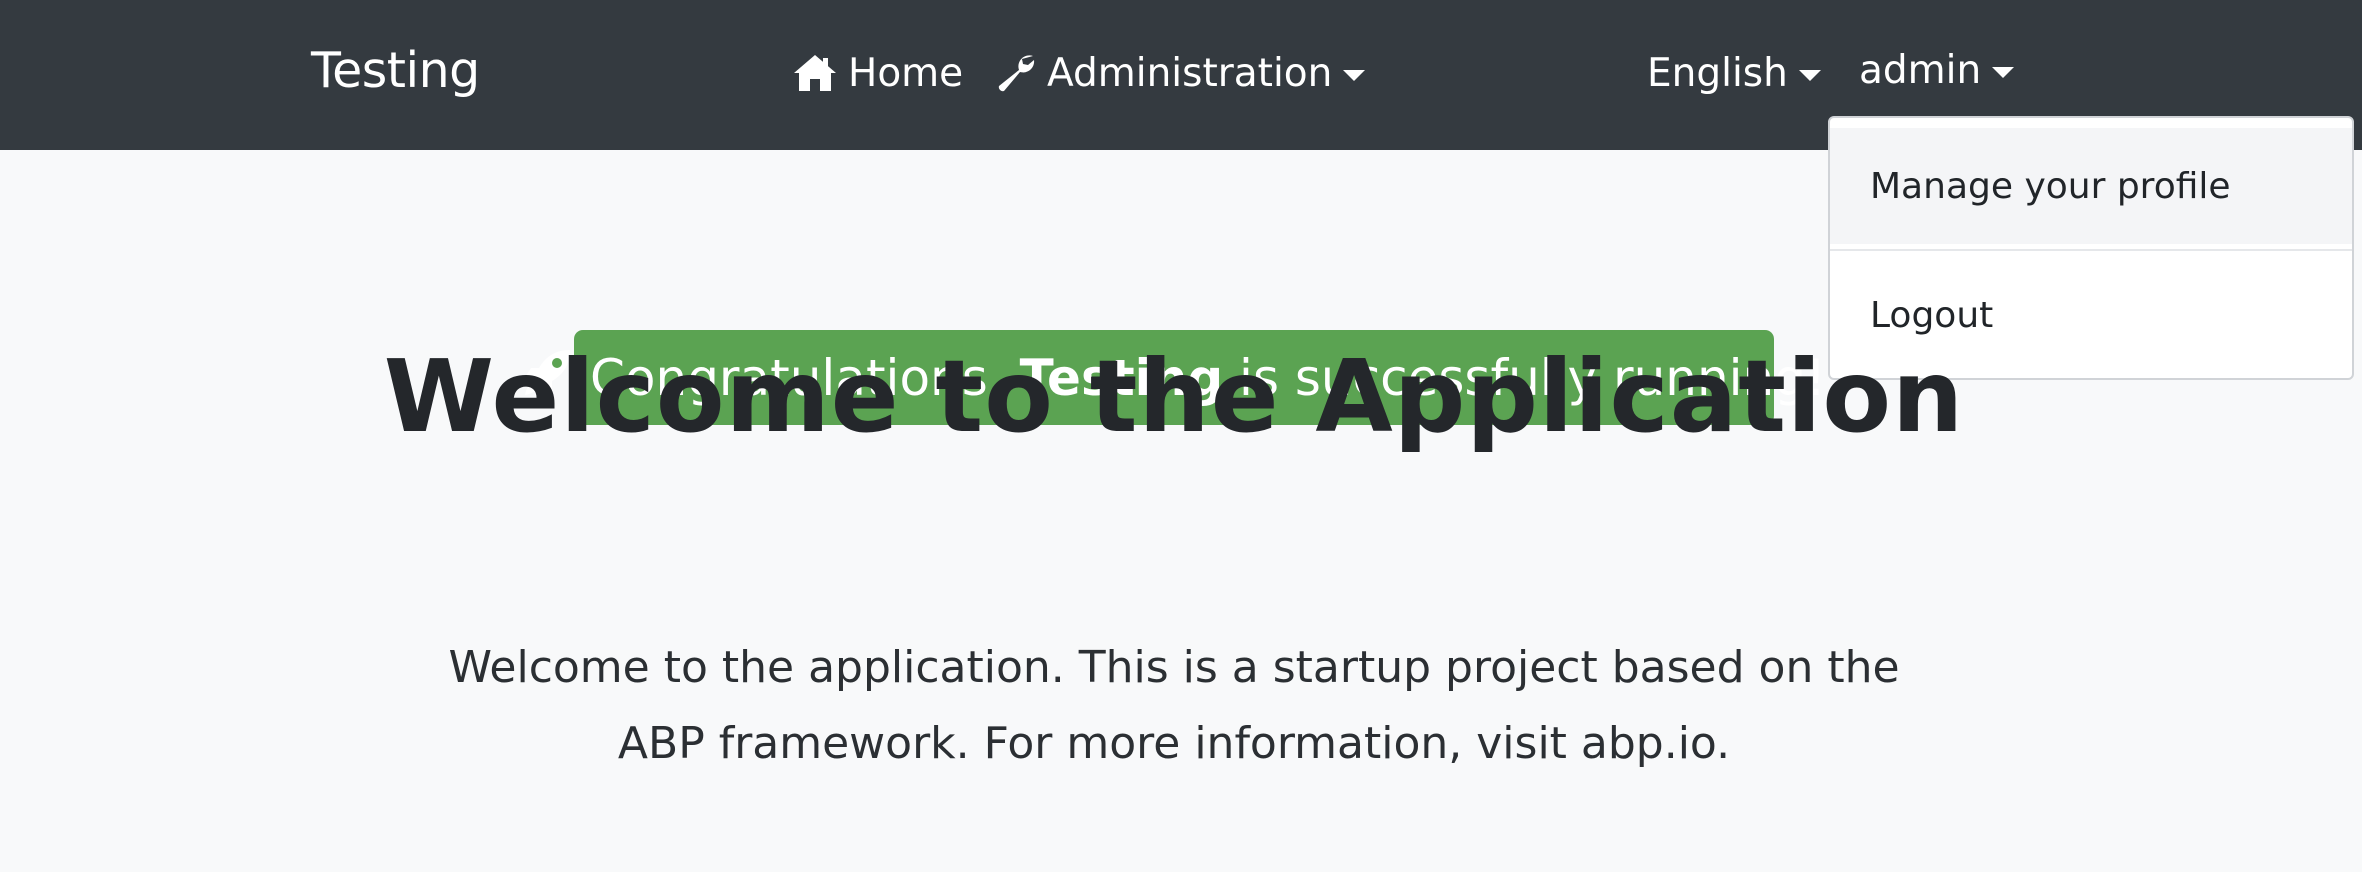 The height and width of the screenshot is (872, 2362). What do you see at coordinates (1190, 73) in the screenshot?
I see `nav-administration-label: Administration` at bounding box center [1190, 73].